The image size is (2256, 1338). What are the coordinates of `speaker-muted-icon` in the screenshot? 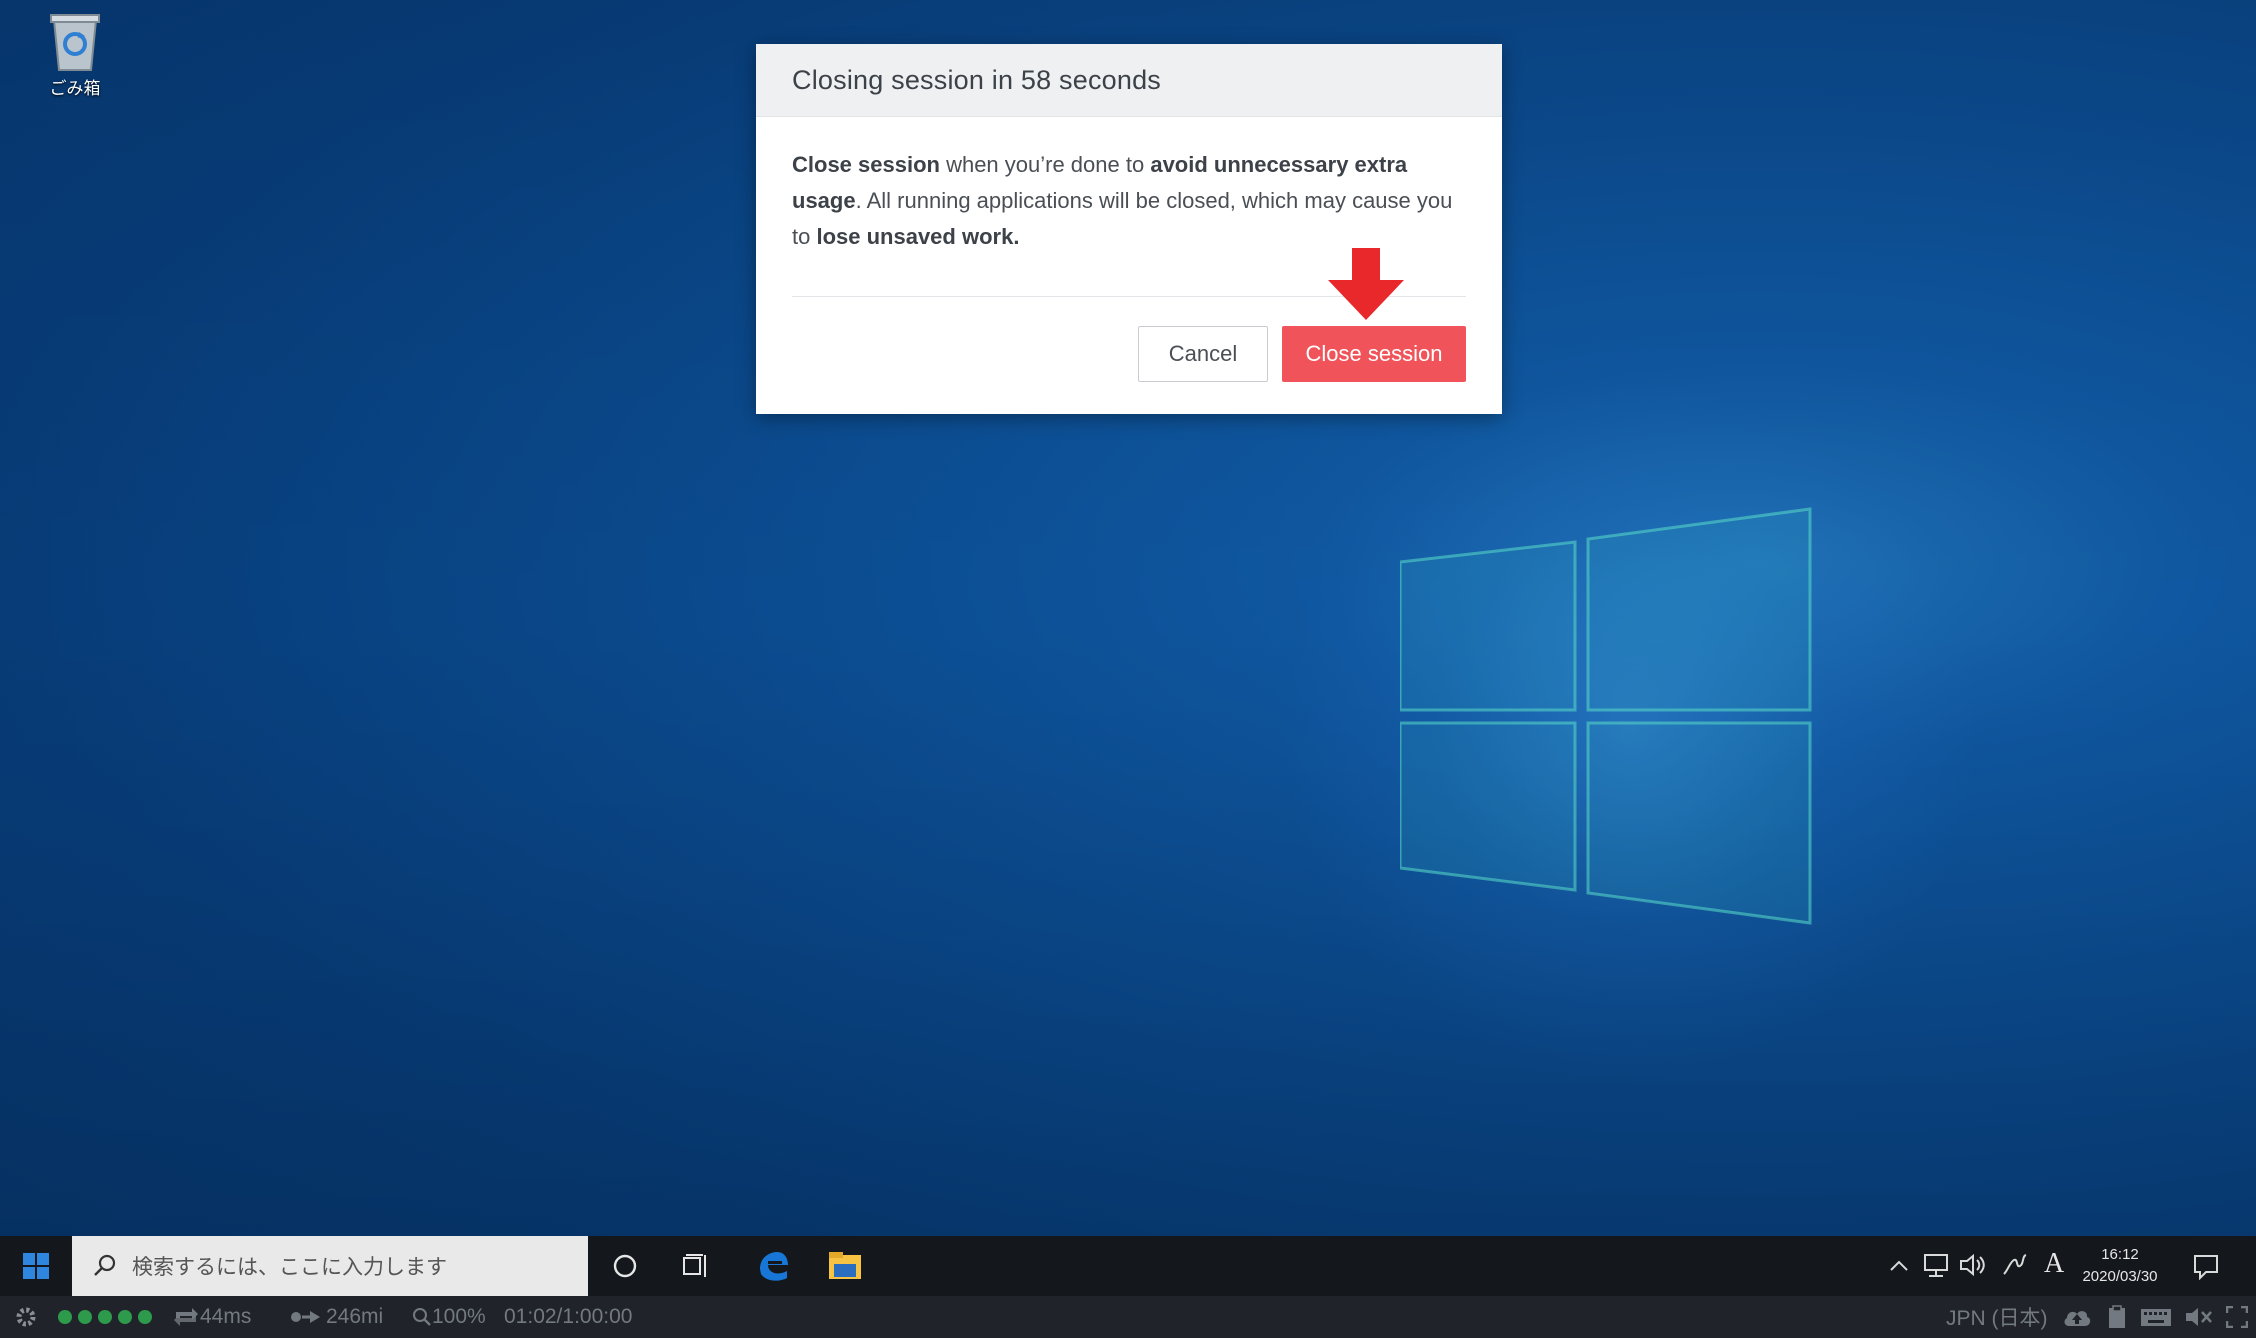 It's located at (2199, 1317).